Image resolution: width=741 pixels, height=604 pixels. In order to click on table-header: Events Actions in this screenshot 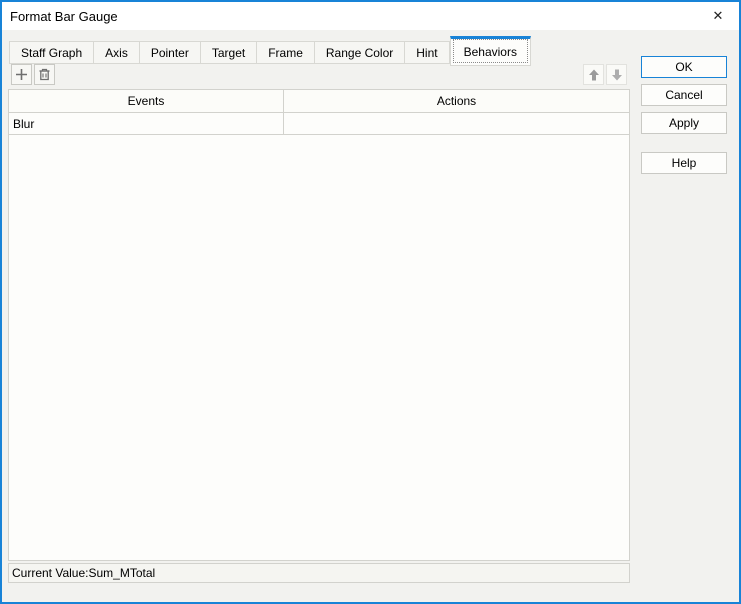, I will do `click(319, 101)`.